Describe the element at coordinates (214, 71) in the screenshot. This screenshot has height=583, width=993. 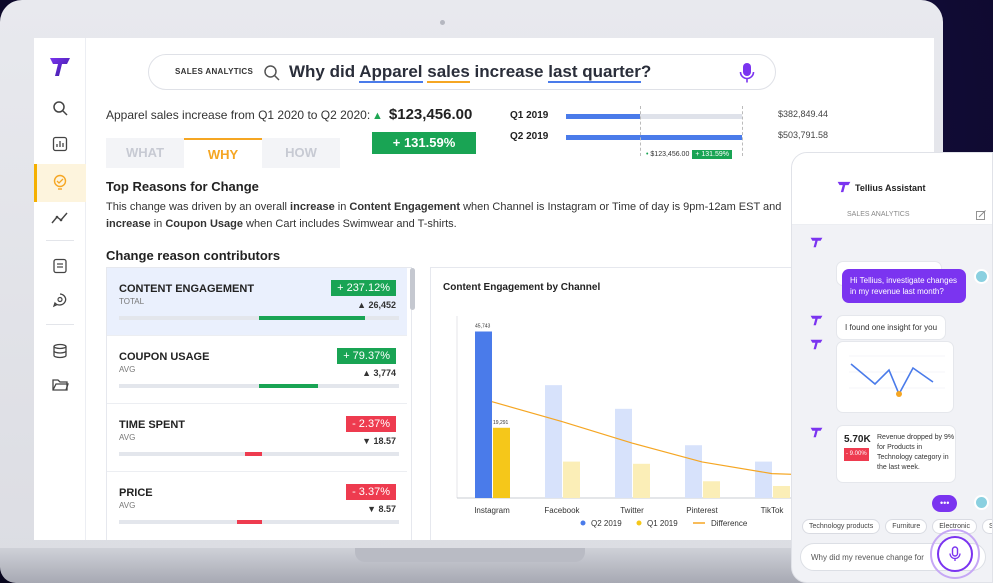
I see `search-context-tag: SALES ANALYTICS` at that location.